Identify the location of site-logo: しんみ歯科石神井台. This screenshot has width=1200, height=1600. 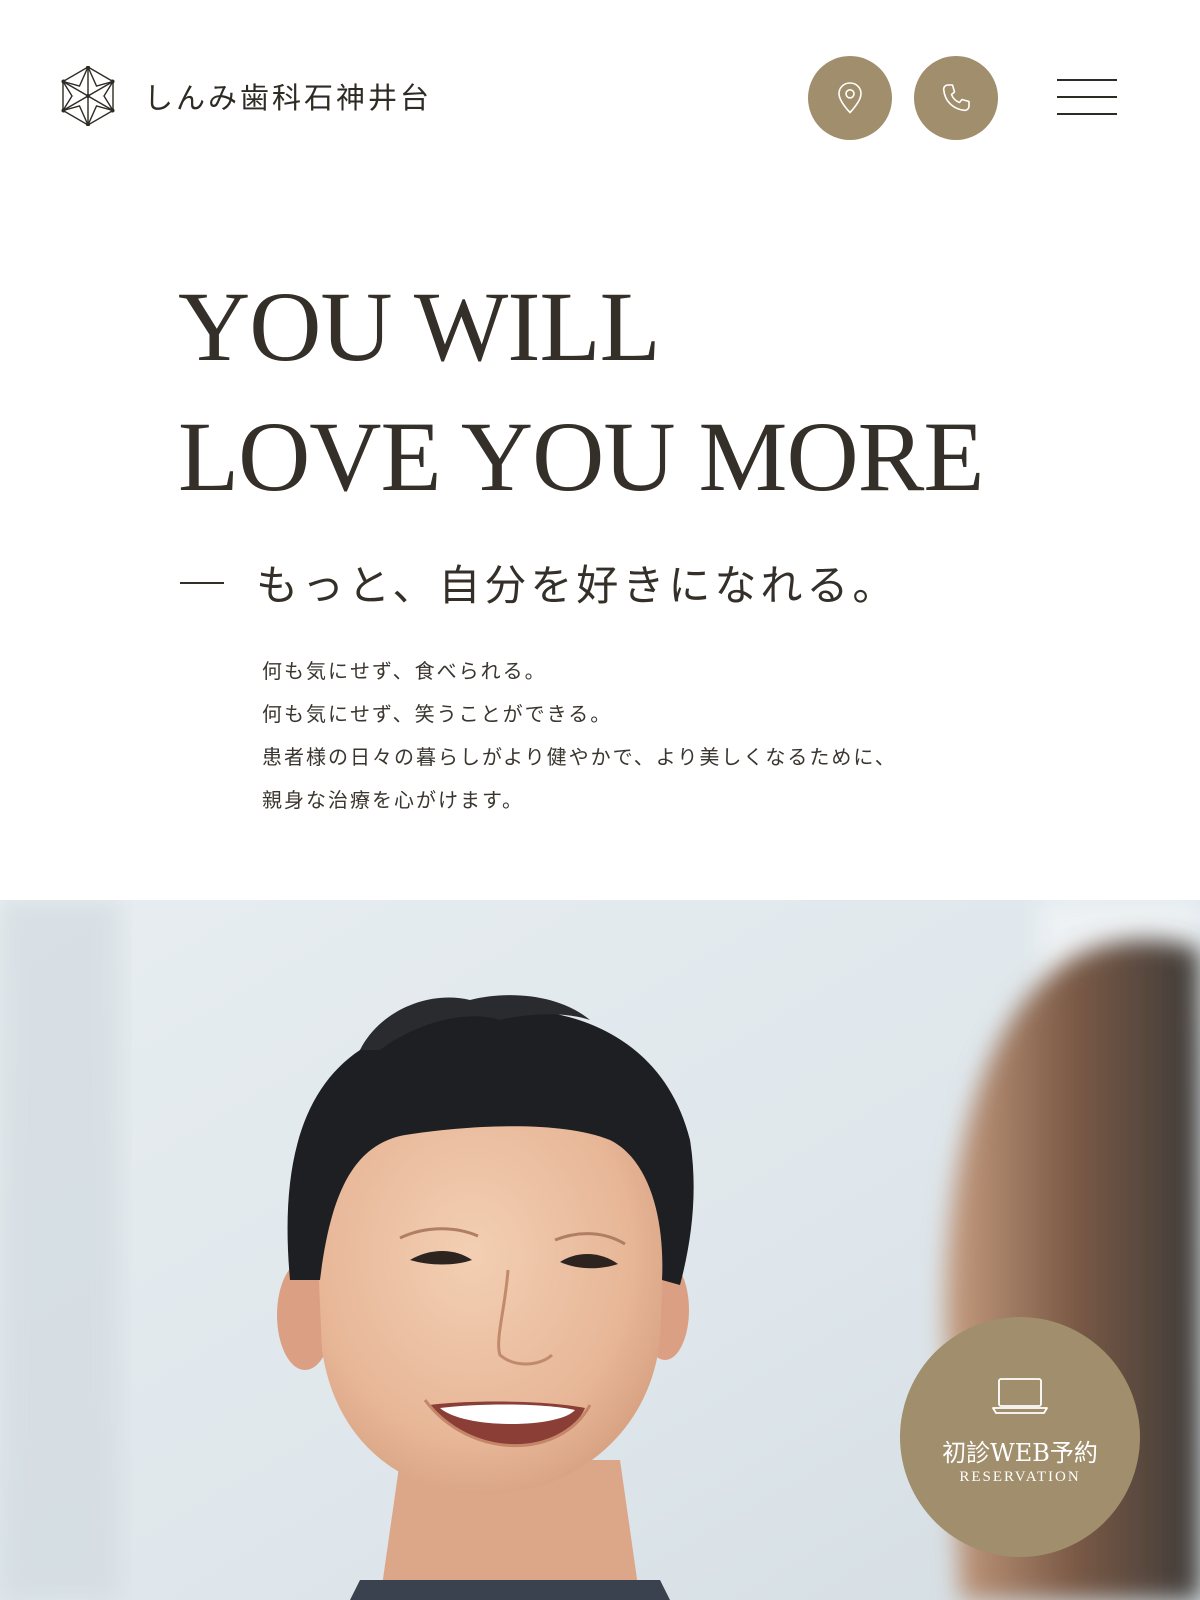
(245, 96).